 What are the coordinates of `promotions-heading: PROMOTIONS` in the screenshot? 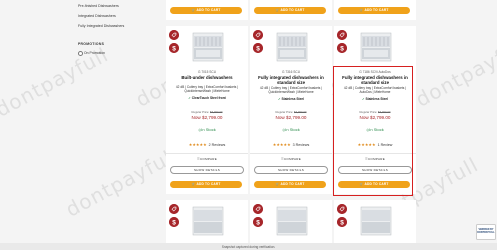 It's located at (91, 44).